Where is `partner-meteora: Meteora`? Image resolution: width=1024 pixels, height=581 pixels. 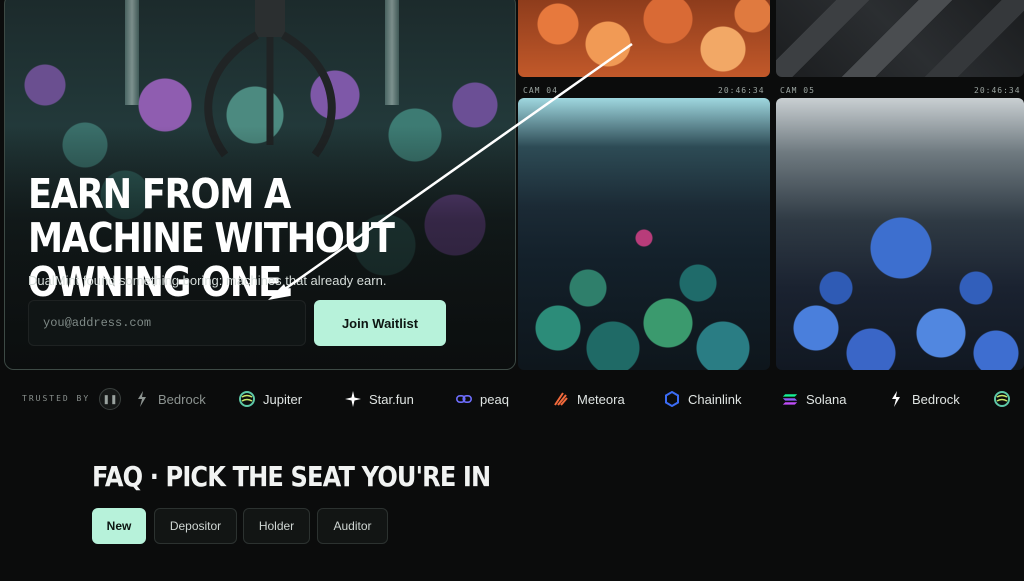 partner-meteora: Meteora is located at coordinates (589, 399).